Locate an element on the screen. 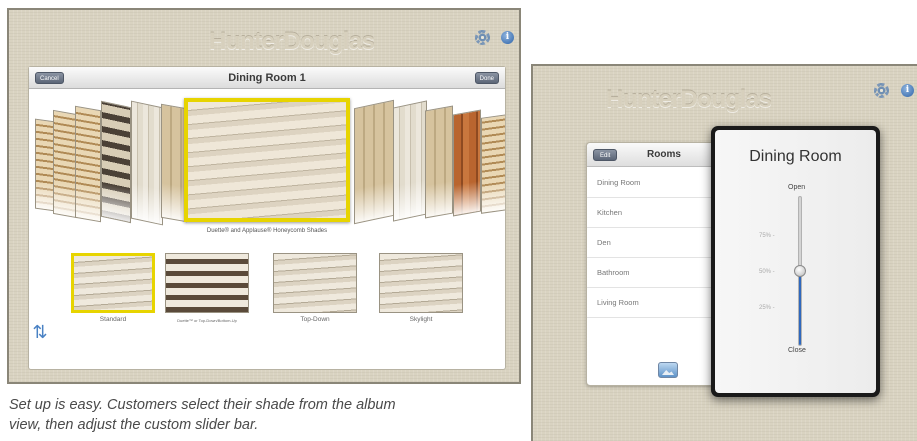 The width and height of the screenshot is (917, 441). edit-button: Edit is located at coordinates (605, 155).